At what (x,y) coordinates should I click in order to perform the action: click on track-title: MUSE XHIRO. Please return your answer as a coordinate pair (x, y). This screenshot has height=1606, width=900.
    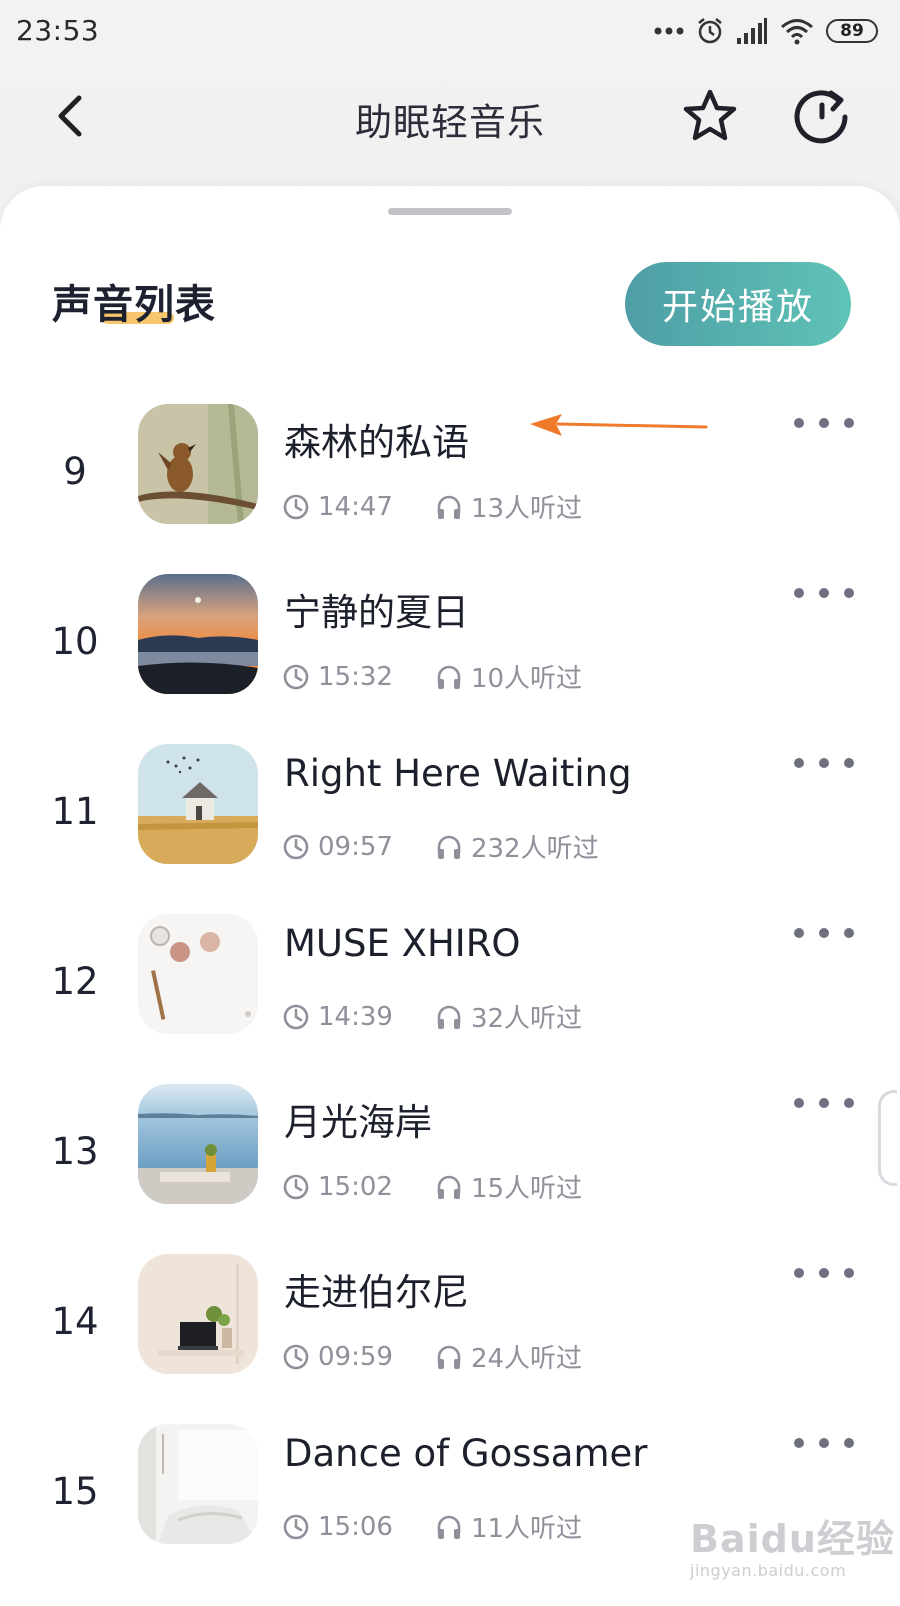
    Looking at the image, I should click on (402, 943).